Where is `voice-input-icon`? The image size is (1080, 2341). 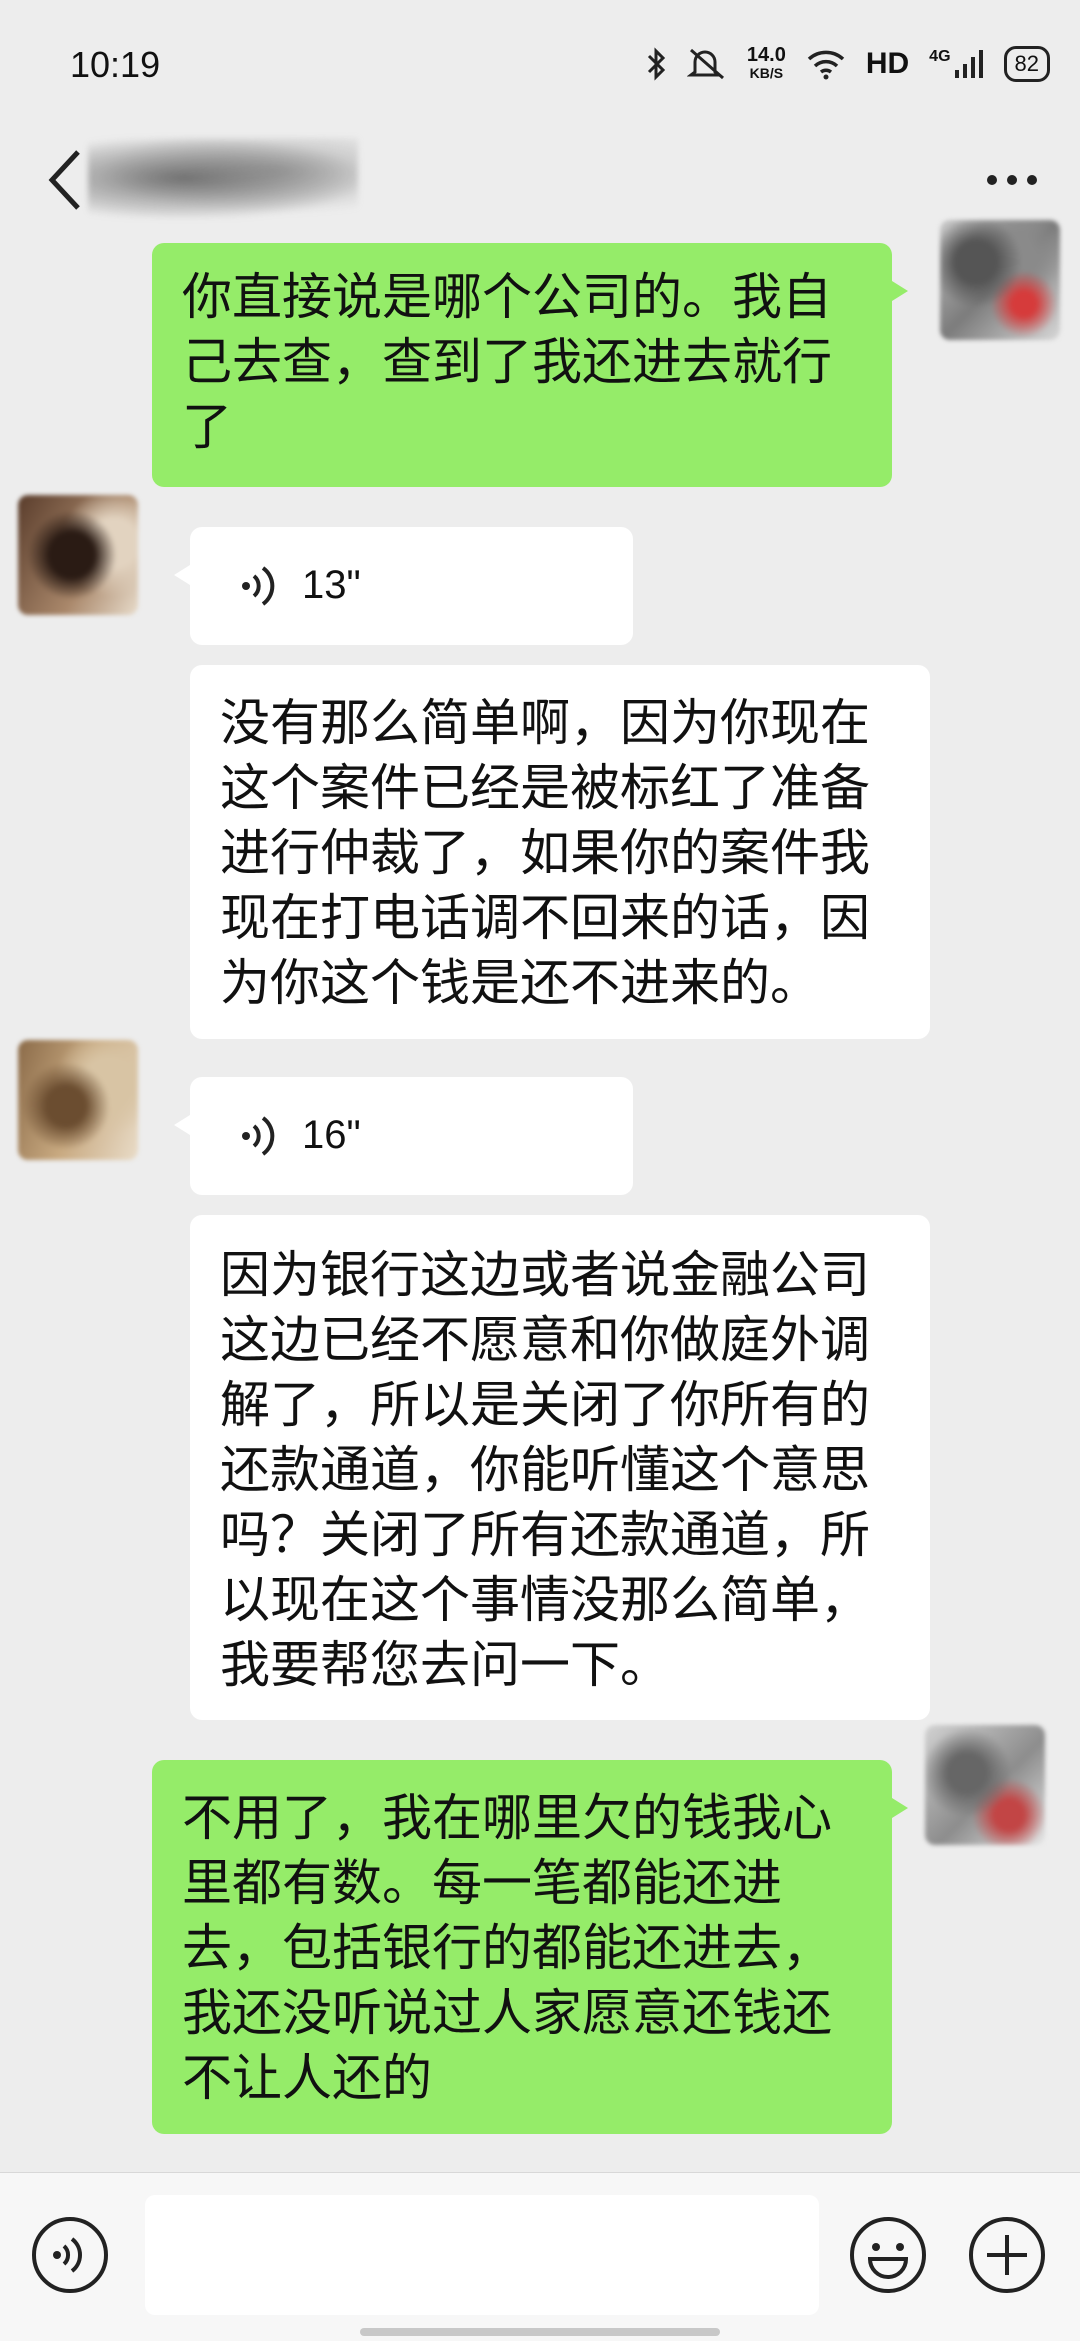
voice-input-icon is located at coordinates (70, 2255).